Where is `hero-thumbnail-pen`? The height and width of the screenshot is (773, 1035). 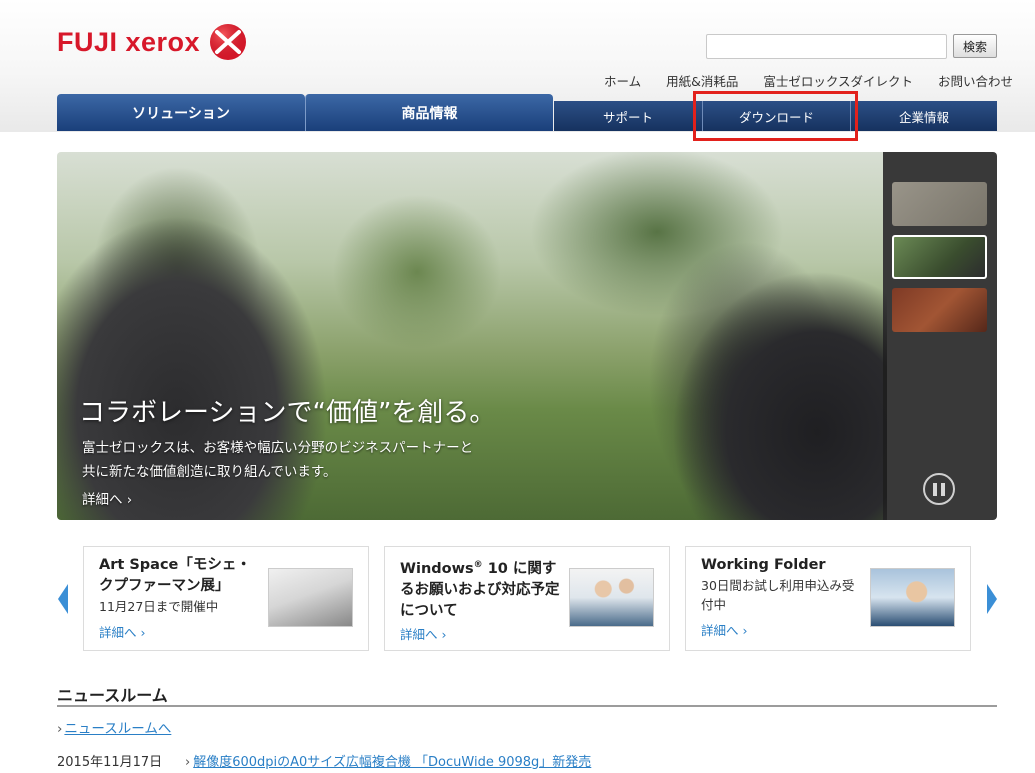
hero-thumbnail-pen is located at coordinates (939, 204).